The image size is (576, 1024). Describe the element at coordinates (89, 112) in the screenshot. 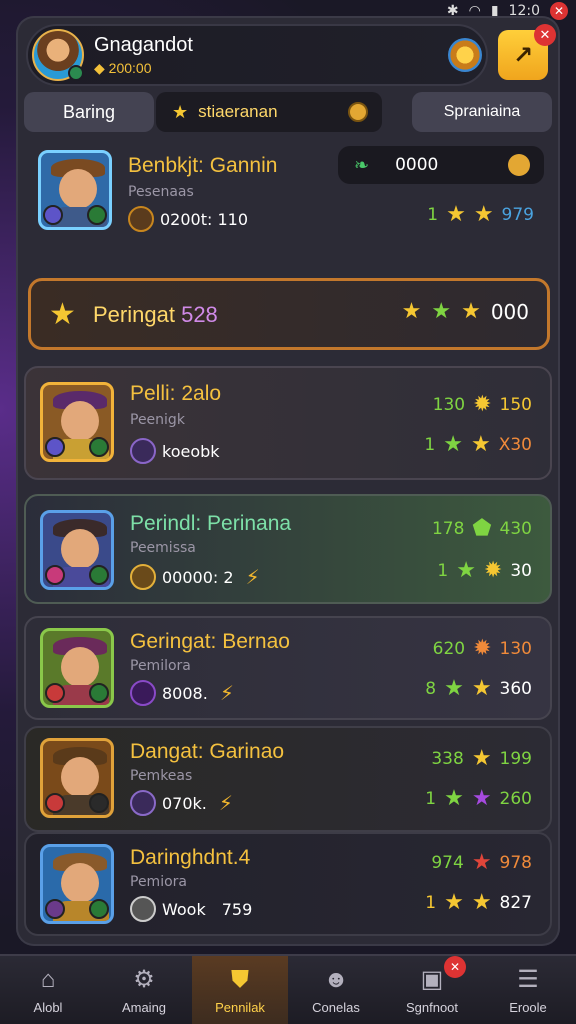

I see `tab-baring: Baring` at that location.